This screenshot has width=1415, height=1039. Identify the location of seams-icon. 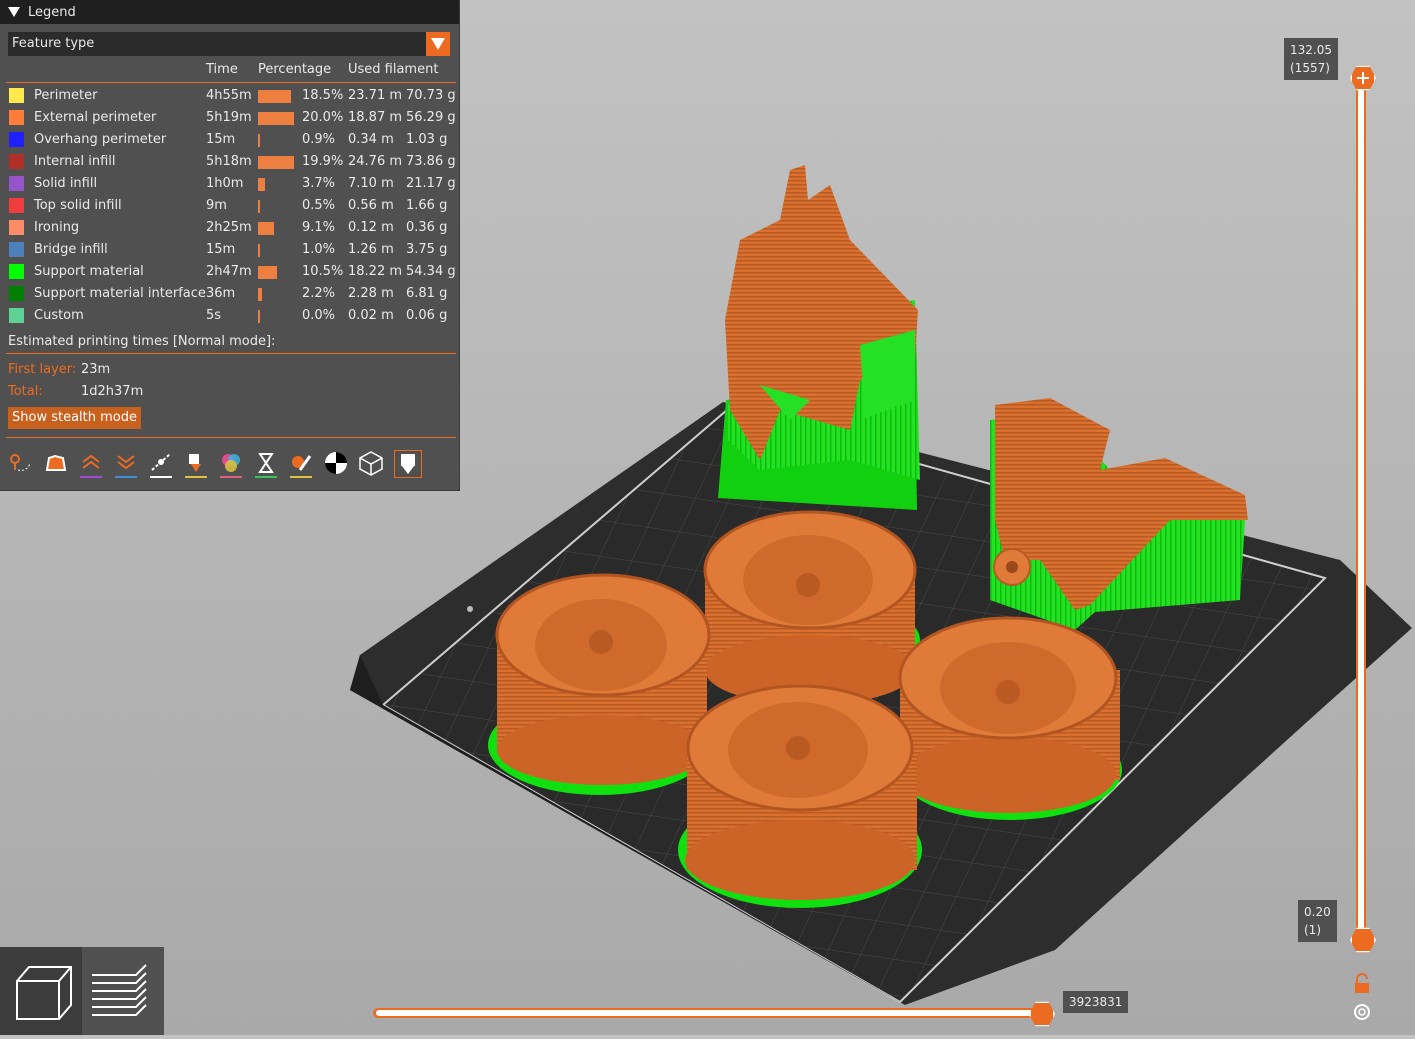
(161, 464).